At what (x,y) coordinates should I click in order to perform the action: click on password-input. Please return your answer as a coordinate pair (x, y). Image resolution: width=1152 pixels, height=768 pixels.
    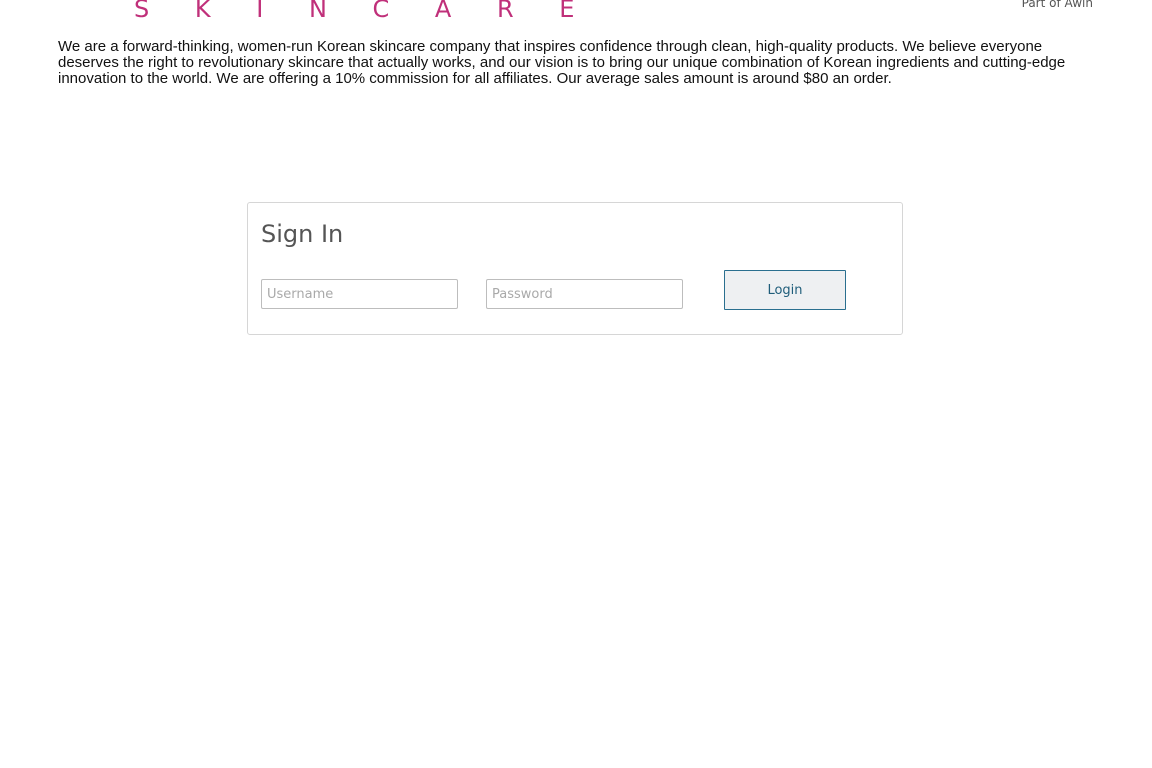
    Looking at the image, I should click on (584, 294).